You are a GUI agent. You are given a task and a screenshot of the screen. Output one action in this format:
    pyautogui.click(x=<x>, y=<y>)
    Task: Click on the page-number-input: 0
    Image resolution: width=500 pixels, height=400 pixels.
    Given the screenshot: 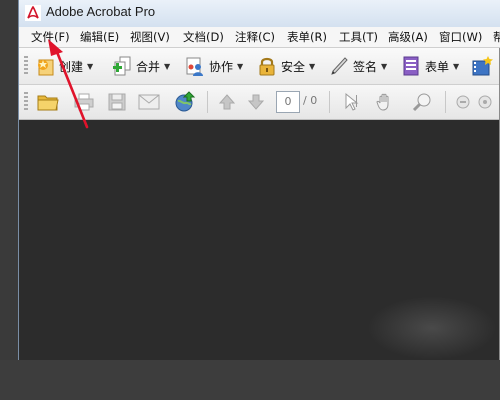 What is the action you would take?
    pyautogui.click(x=288, y=102)
    